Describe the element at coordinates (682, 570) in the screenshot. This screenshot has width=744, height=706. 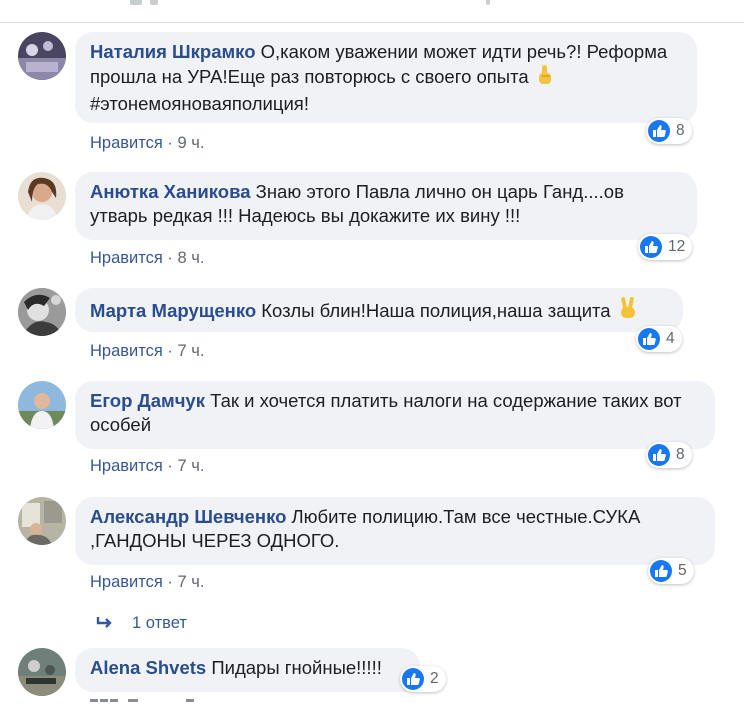
I see `like-count: 5` at that location.